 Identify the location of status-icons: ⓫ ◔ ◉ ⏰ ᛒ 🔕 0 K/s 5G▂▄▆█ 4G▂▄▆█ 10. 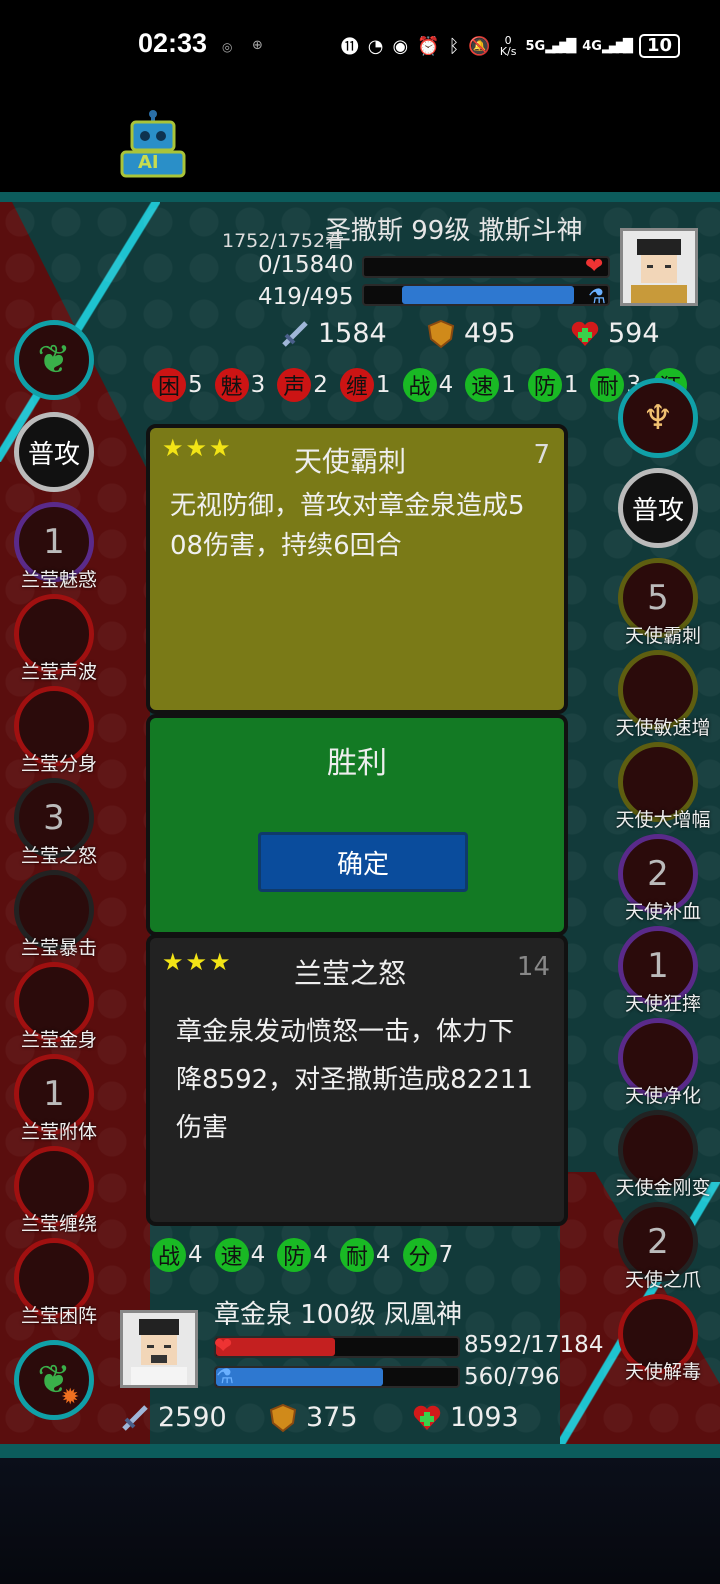
(510, 46).